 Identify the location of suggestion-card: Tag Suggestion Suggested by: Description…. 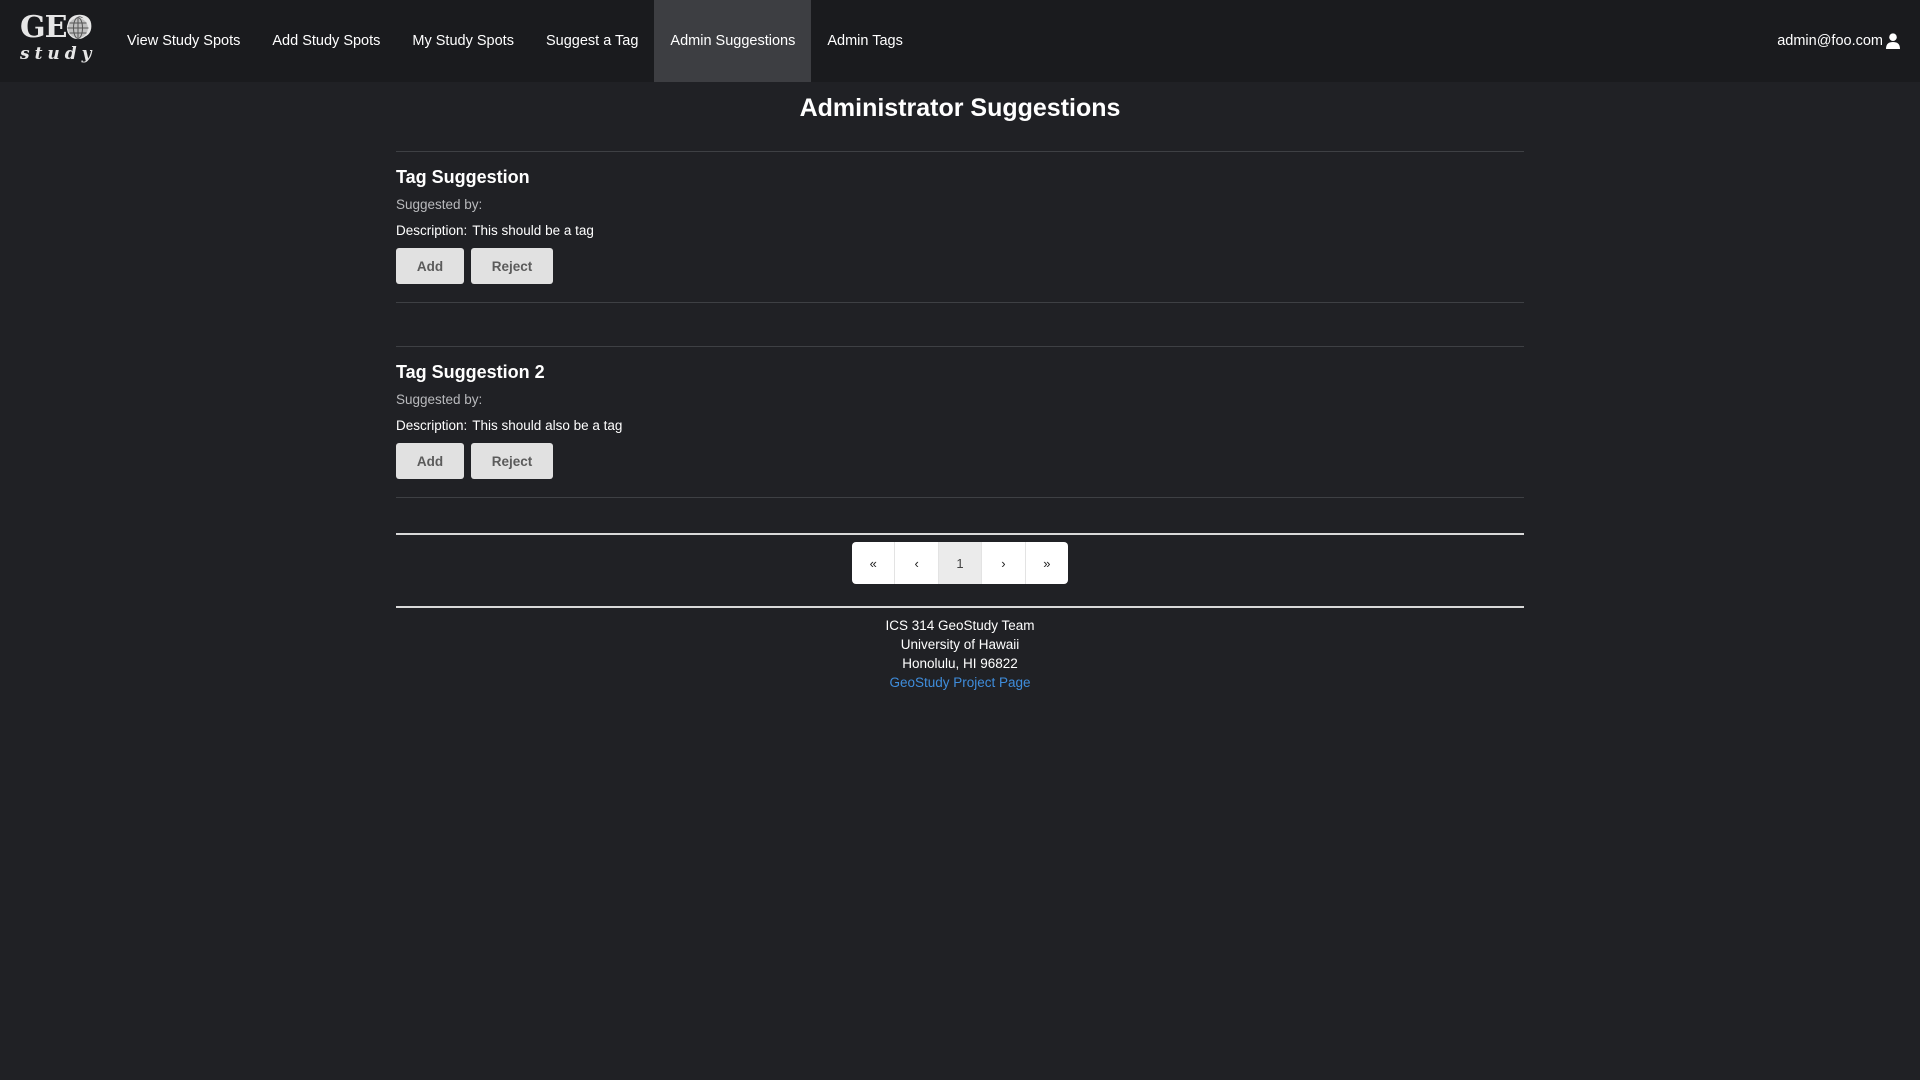
(960, 227).